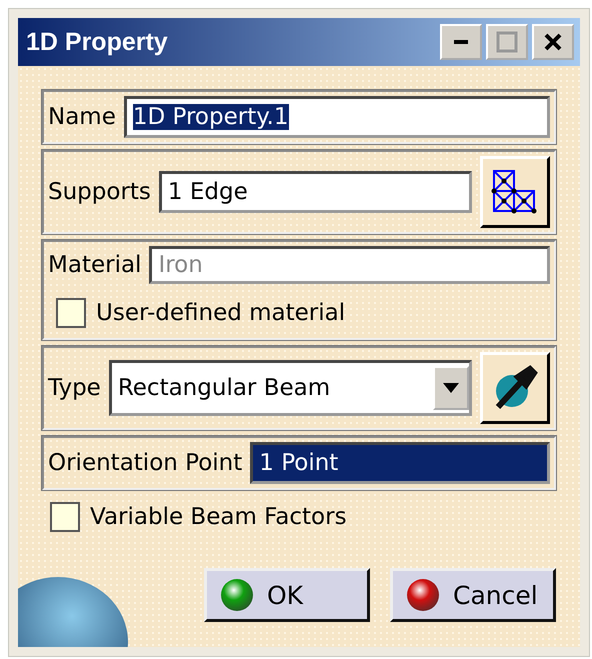 The height and width of the screenshot is (659, 592). Describe the element at coordinates (515, 192) in the screenshot. I see `supports-button` at that location.